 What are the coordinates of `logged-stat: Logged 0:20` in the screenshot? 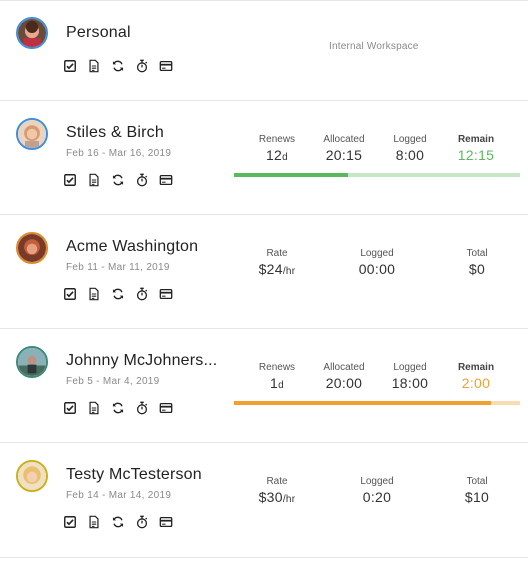 It's located at (377, 491).